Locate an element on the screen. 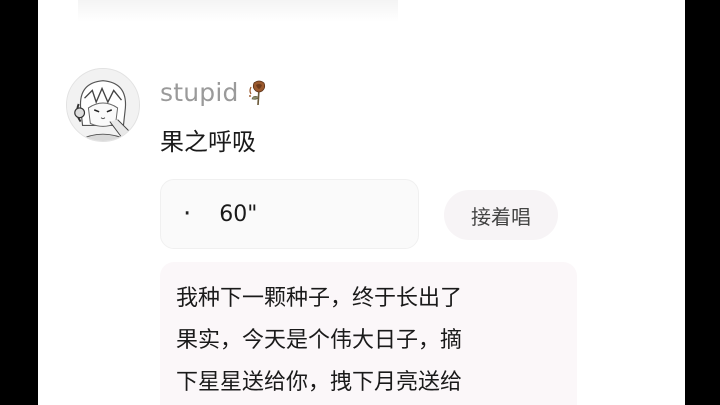 This screenshot has height=405, width=720. voice-duration: 60" is located at coordinates (238, 214).